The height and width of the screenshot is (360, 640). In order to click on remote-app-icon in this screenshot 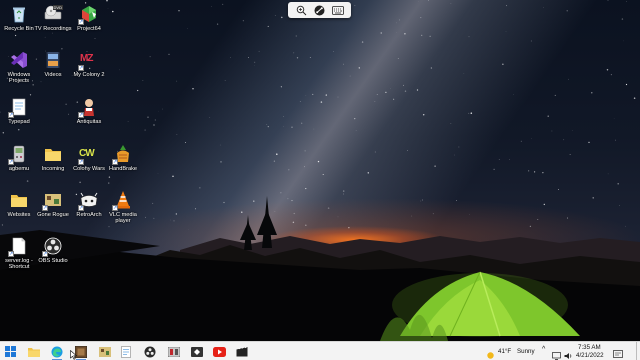, I will do `click(197, 351)`.